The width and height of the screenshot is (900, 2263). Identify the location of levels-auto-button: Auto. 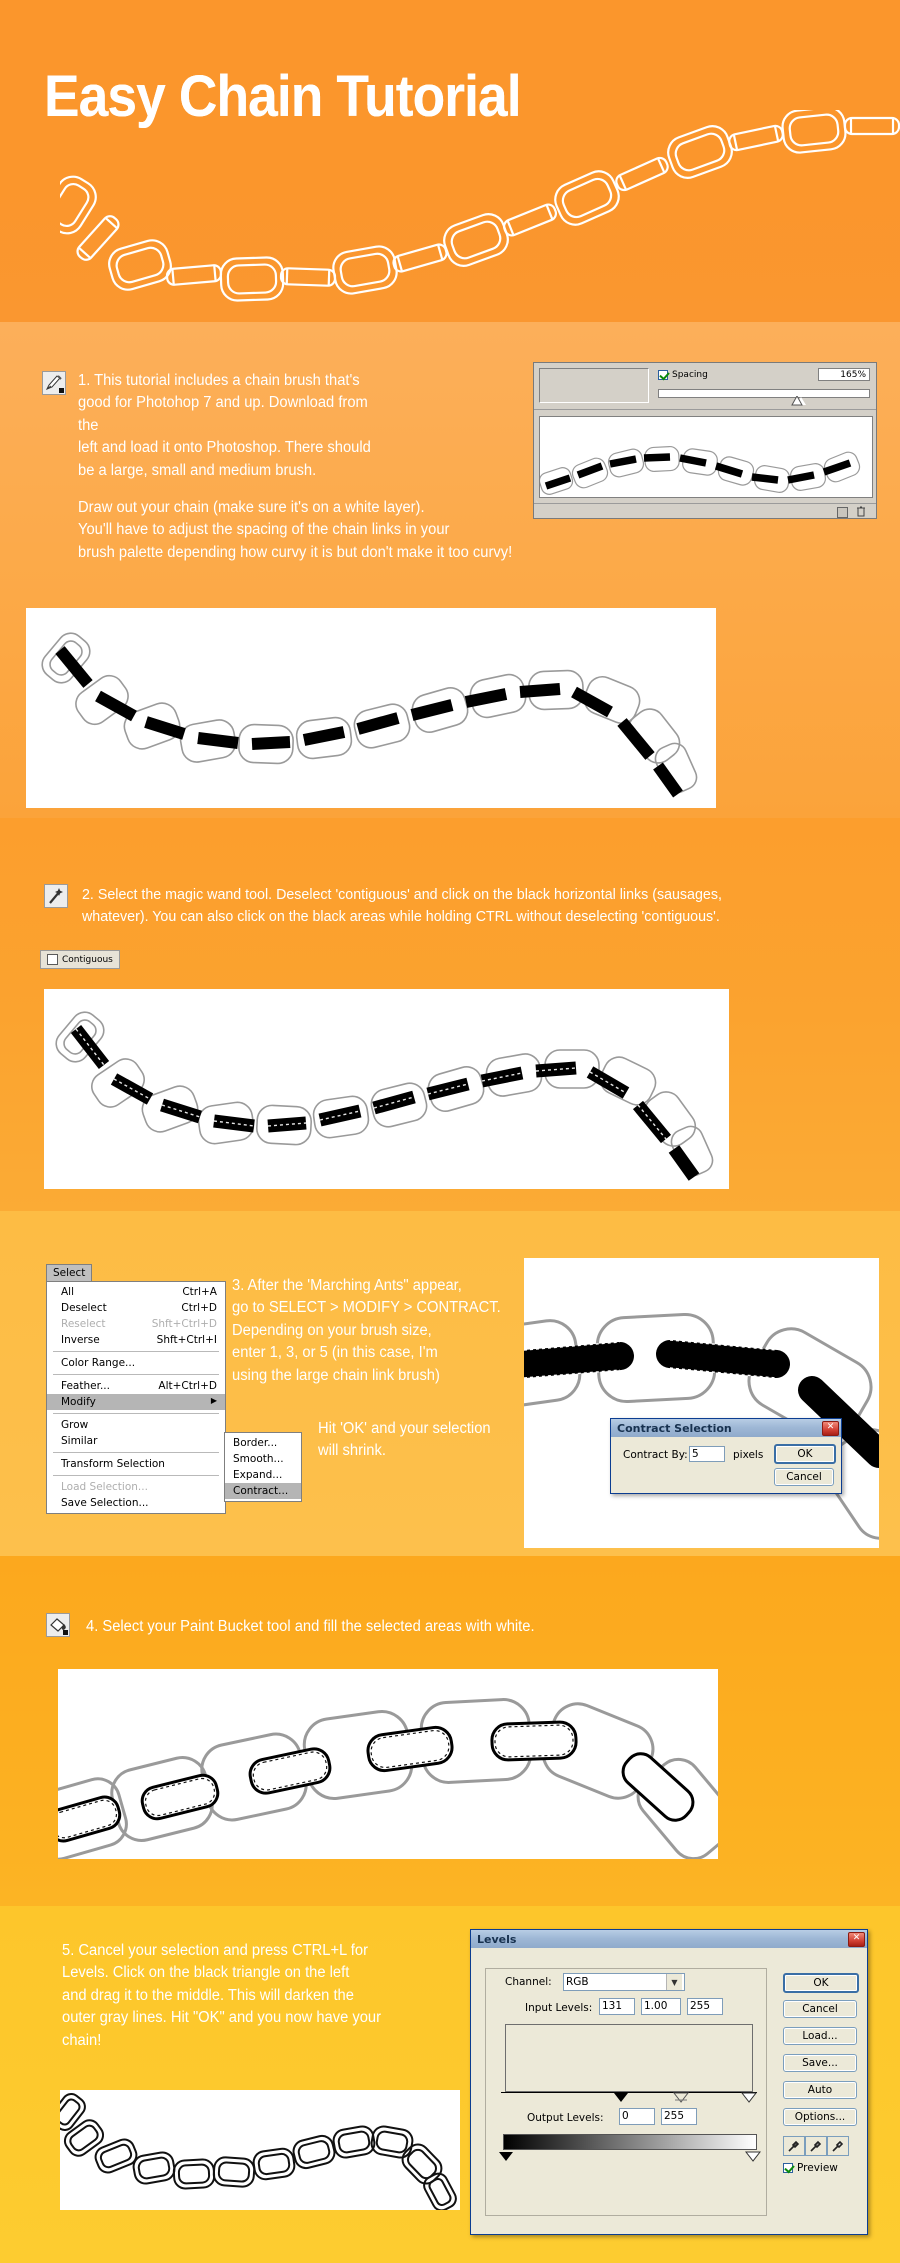
(820, 2090).